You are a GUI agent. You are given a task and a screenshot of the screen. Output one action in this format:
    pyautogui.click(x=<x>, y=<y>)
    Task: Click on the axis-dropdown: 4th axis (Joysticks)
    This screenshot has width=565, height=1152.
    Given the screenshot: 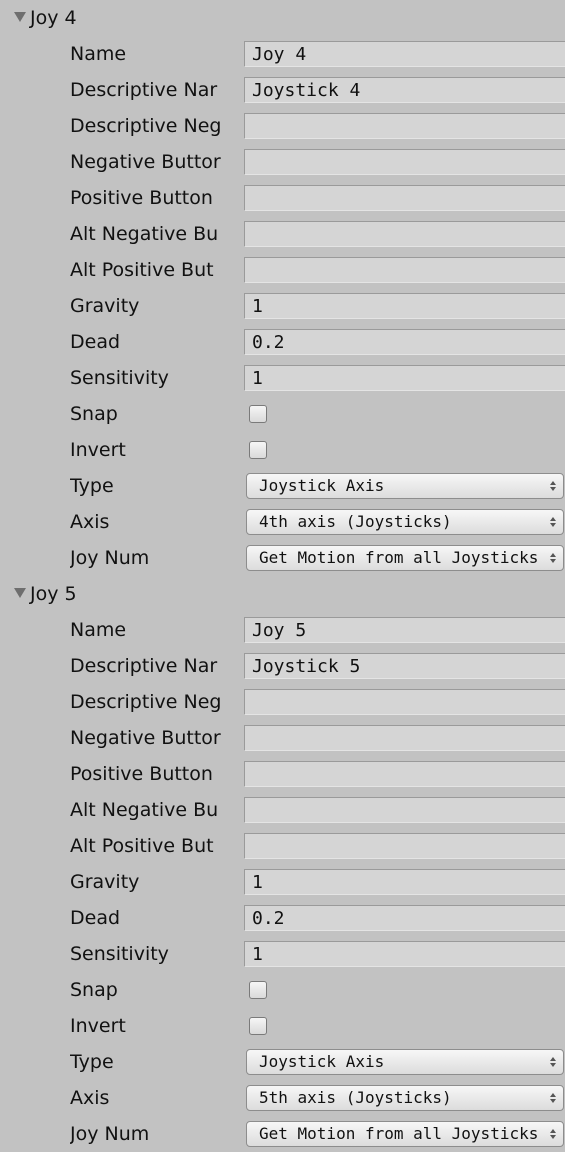 What is the action you would take?
    pyautogui.click(x=405, y=522)
    